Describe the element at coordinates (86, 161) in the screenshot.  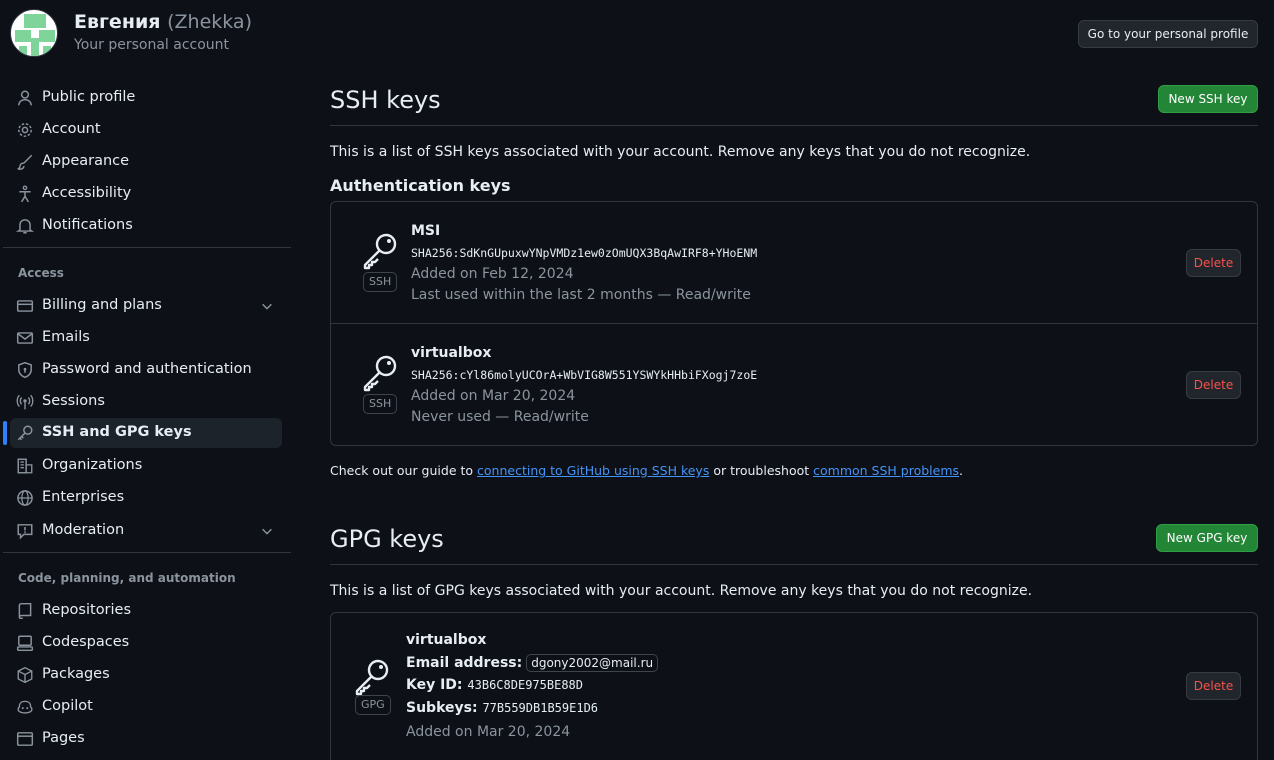
I see `sidebar-item-label: Appearance` at that location.